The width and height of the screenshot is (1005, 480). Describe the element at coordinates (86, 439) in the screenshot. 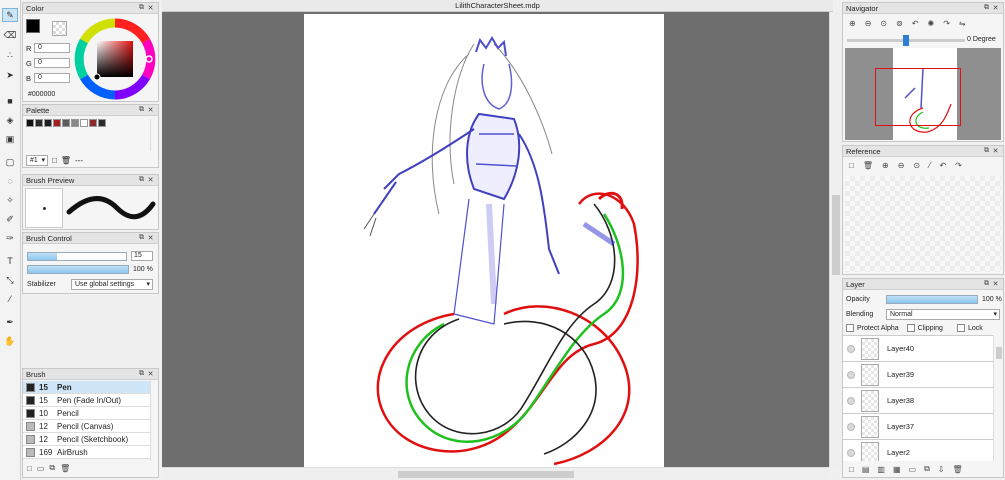

I see `brush-item: 12 Pencil (Sketchbook)` at that location.